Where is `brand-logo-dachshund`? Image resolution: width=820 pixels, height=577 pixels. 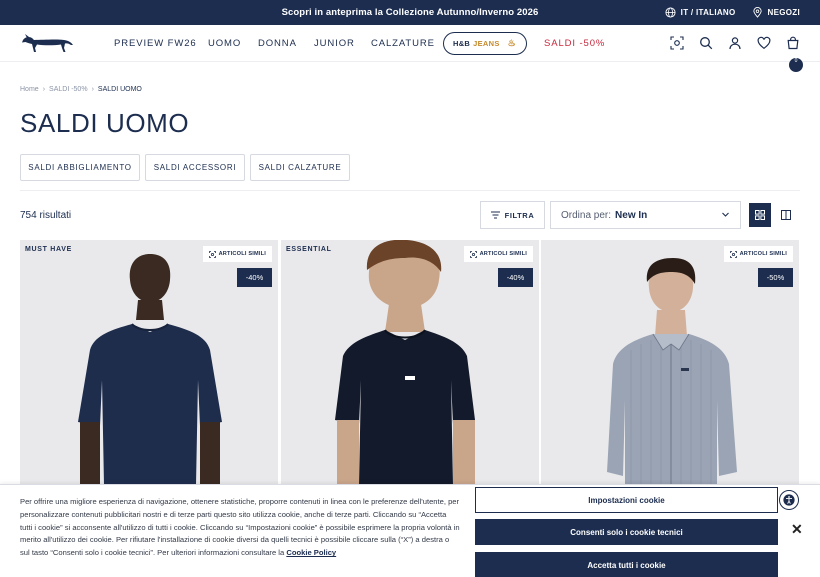 brand-logo-dachshund is located at coordinates (47, 43).